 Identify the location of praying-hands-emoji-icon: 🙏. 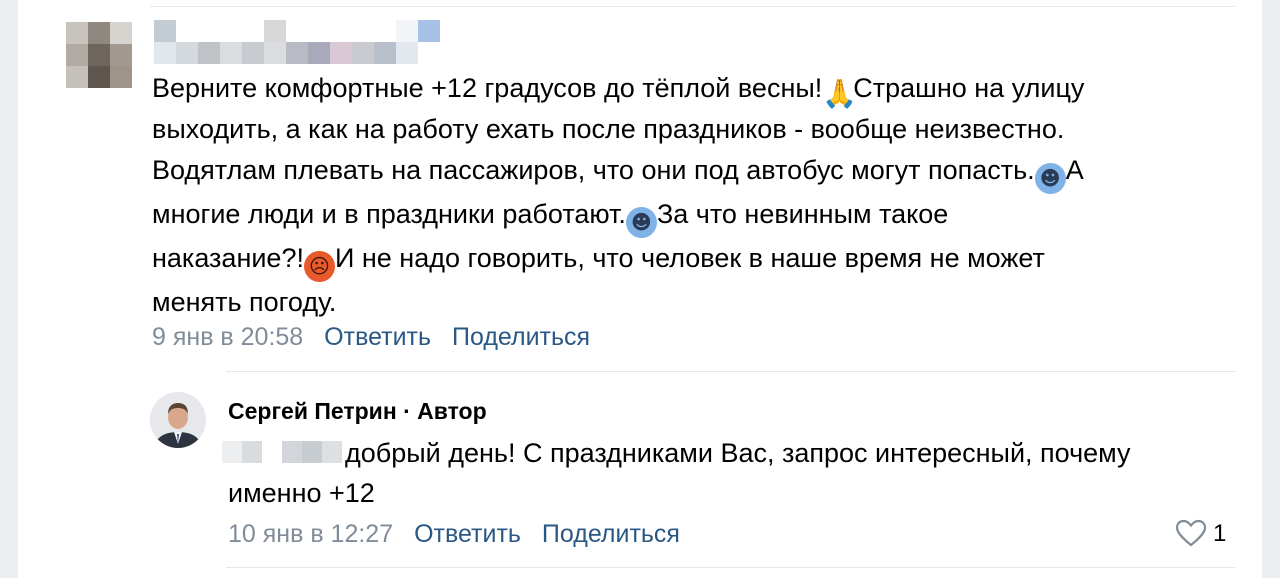
(840, 93).